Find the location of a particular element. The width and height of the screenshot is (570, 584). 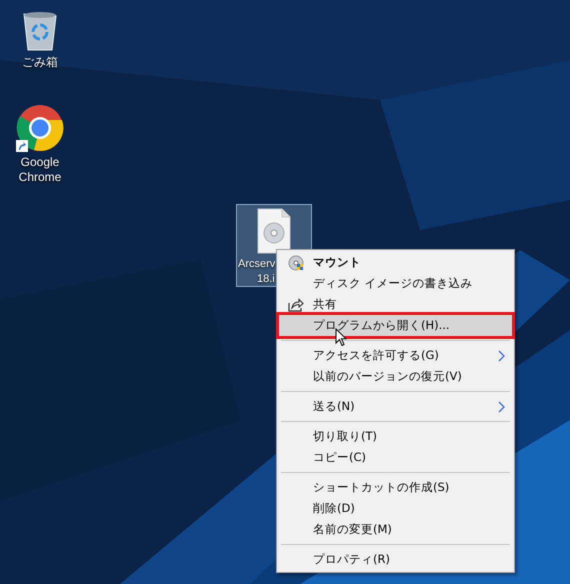

menu-item: プロパティ(R) is located at coordinates (395, 559).